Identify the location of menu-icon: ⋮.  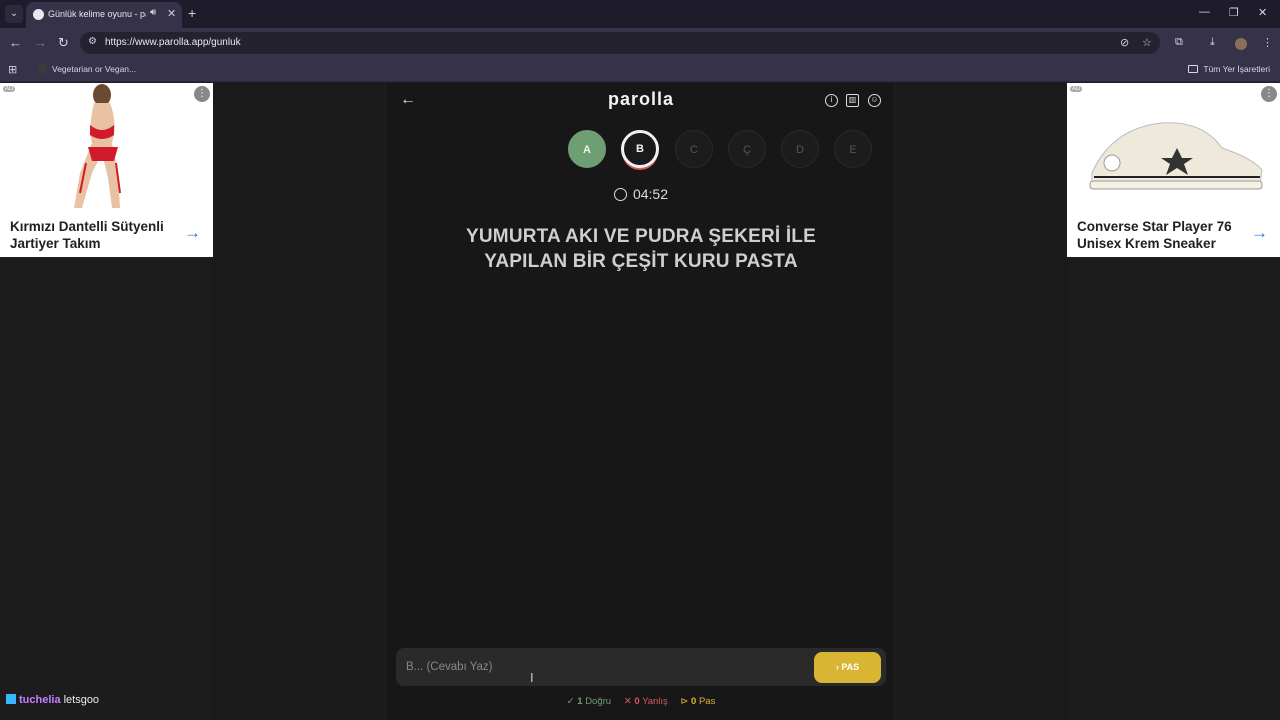
(1267, 42).